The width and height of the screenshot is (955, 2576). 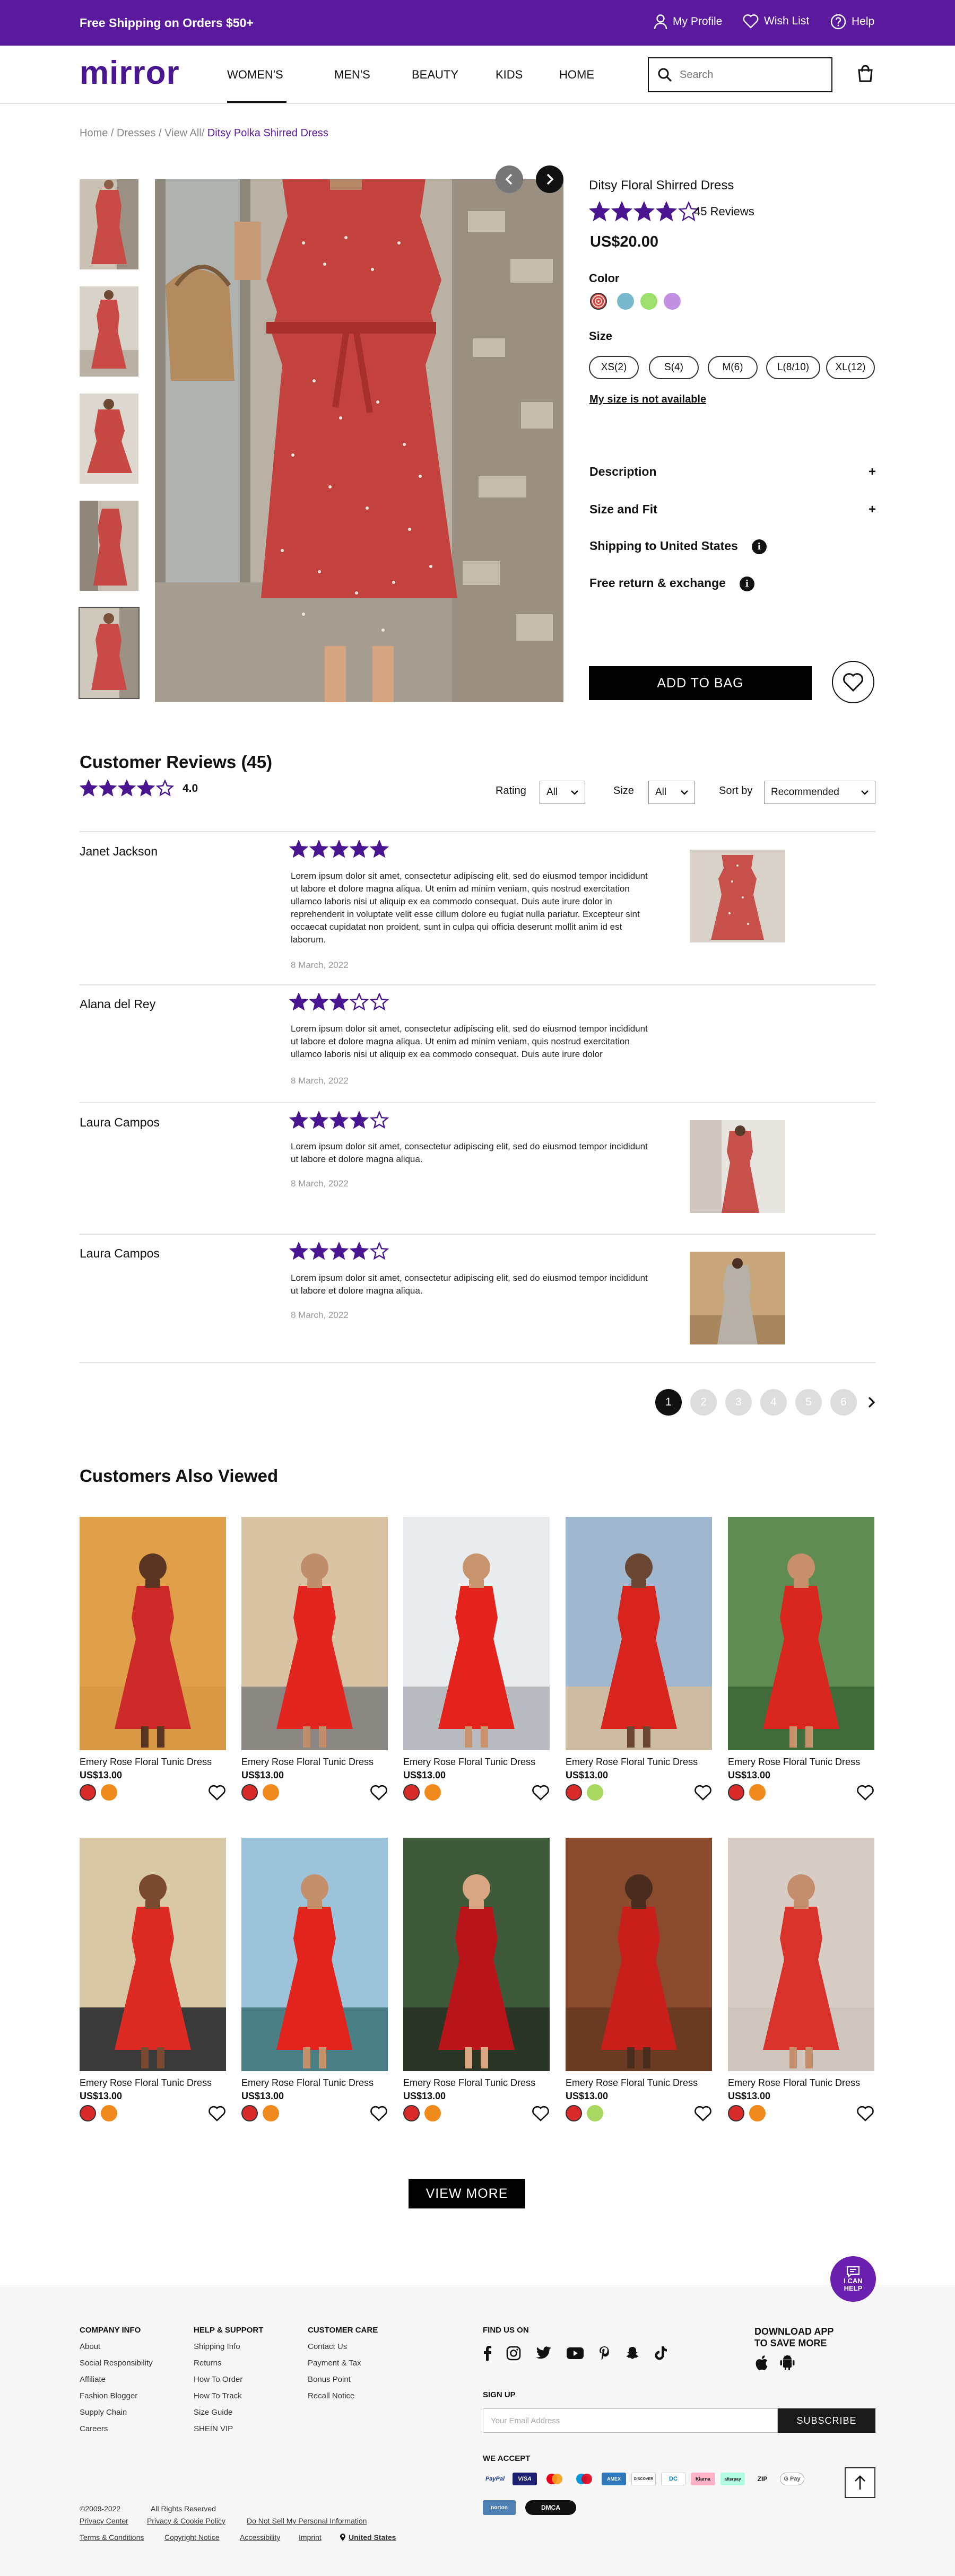 What do you see at coordinates (343, 2395) in the screenshot?
I see `footer-link: Recall Notice` at bounding box center [343, 2395].